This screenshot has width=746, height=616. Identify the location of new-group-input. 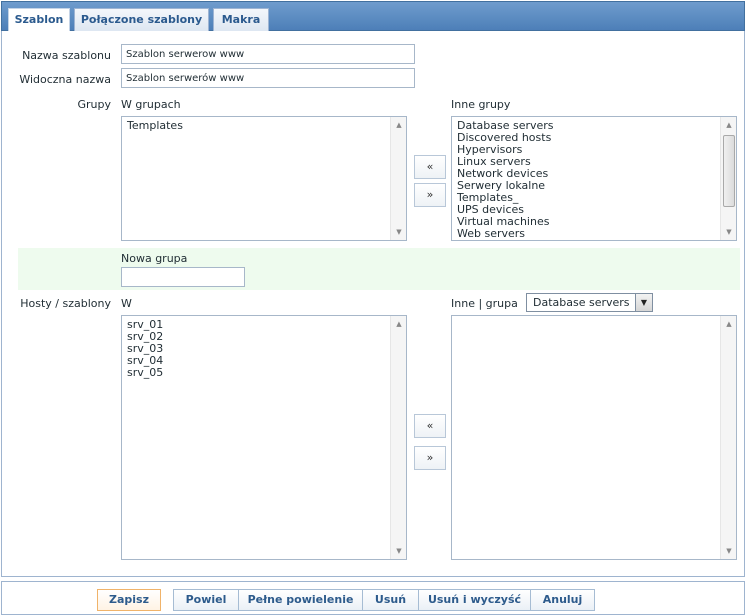
(183, 277).